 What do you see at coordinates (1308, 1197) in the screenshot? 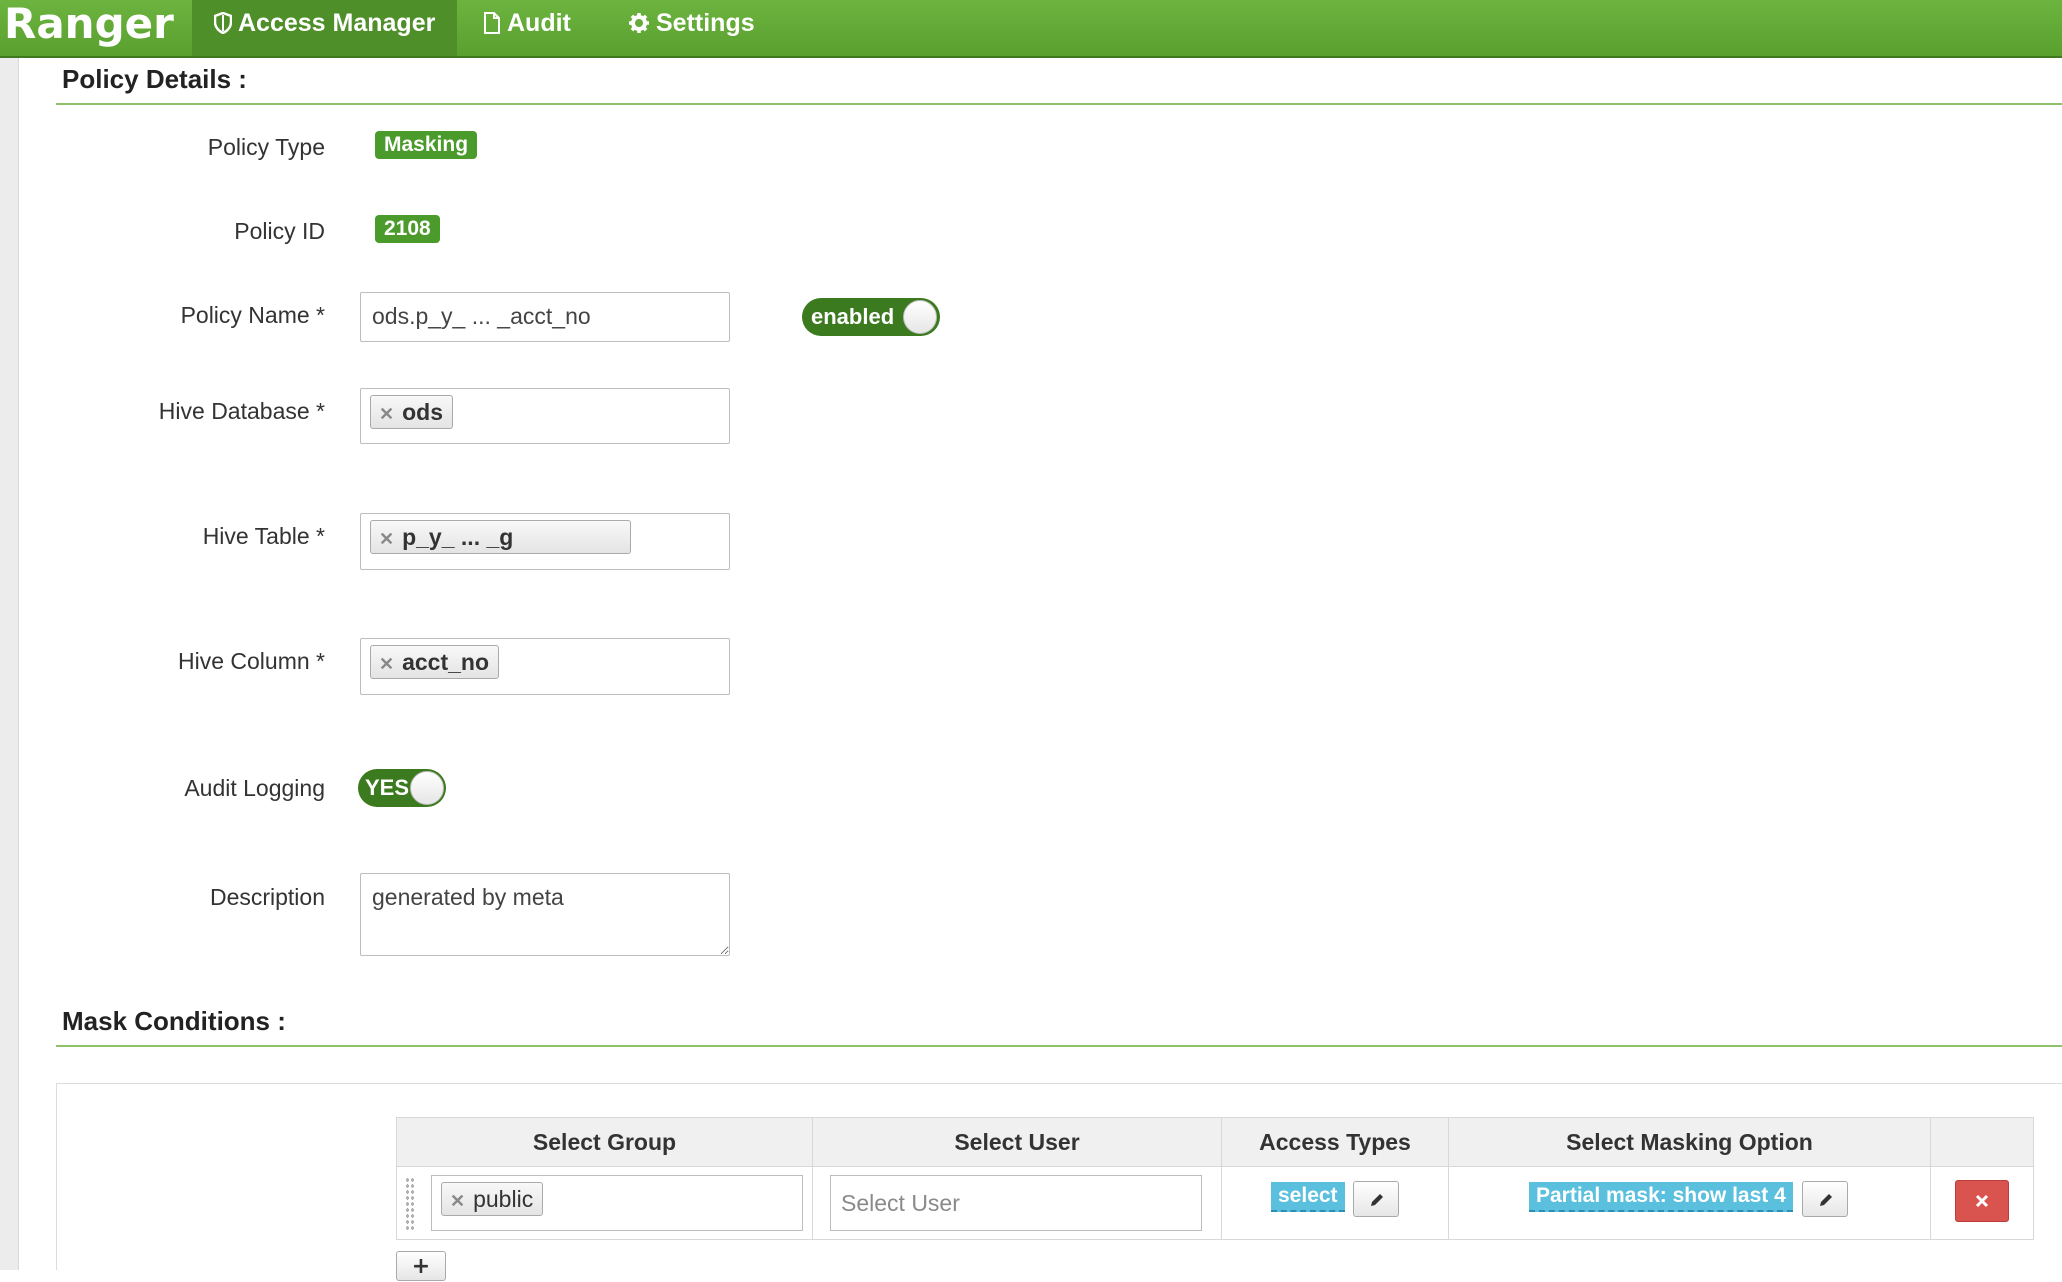
I see `access-type-chip: select` at bounding box center [1308, 1197].